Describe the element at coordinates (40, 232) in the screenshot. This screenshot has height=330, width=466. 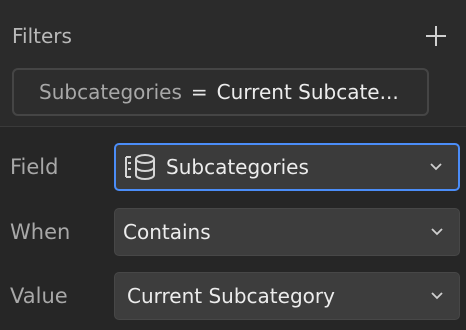
I see `when-label: When` at that location.